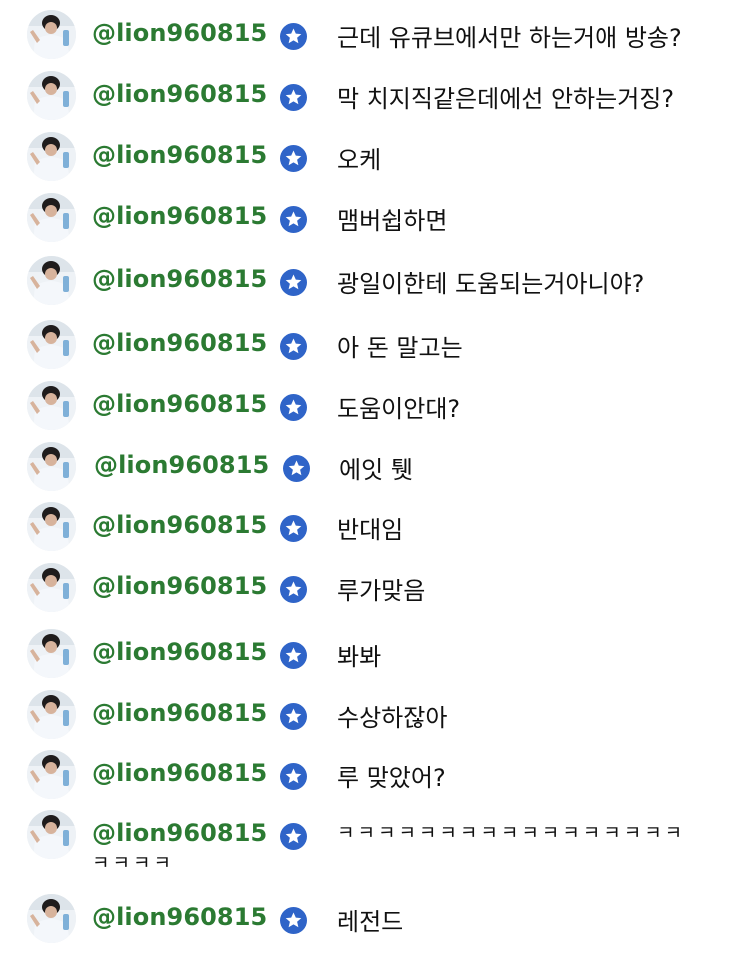  Describe the element at coordinates (359, 657) in the screenshot. I see `message-text: 봐봐` at that location.